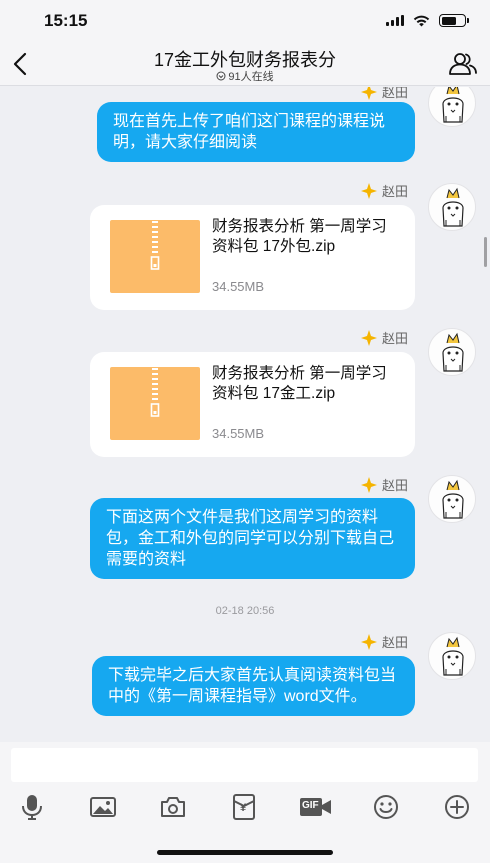  I want to click on group-members-button, so click(463, 64).